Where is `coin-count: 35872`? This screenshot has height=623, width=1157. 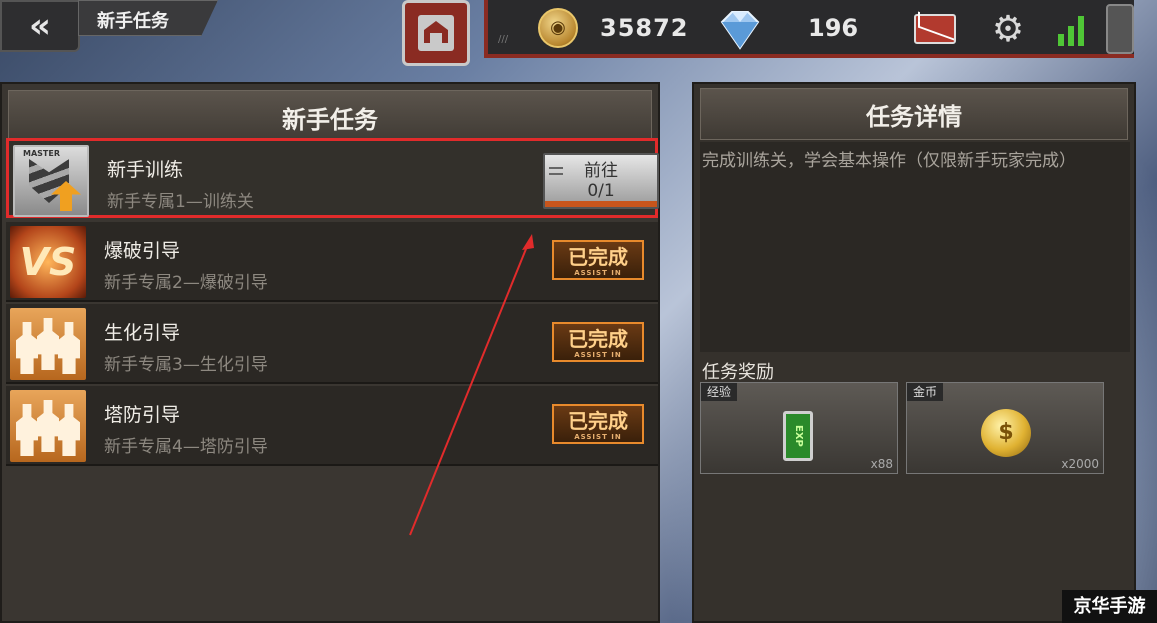
coin-count: 35872 is located at coordinates (644, 28).